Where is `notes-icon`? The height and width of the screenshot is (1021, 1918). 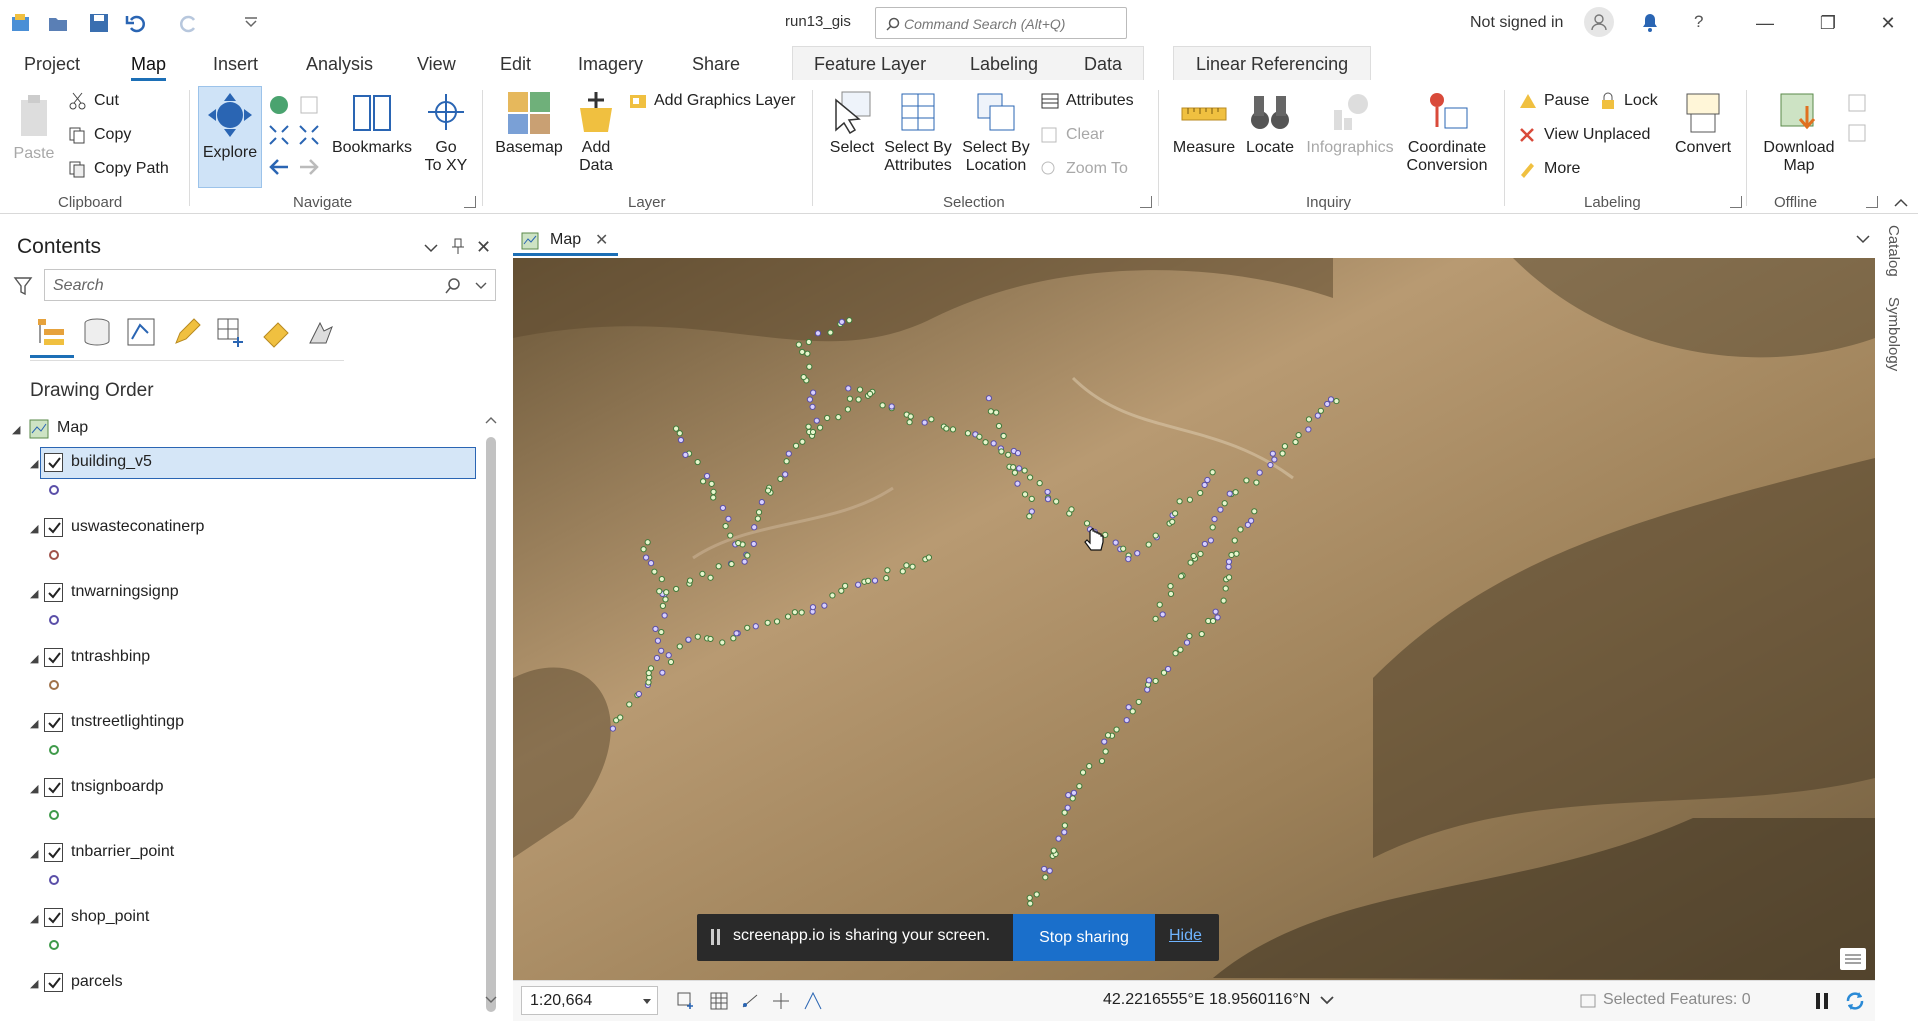
notes-icon is located at coordinates (1853, 959).